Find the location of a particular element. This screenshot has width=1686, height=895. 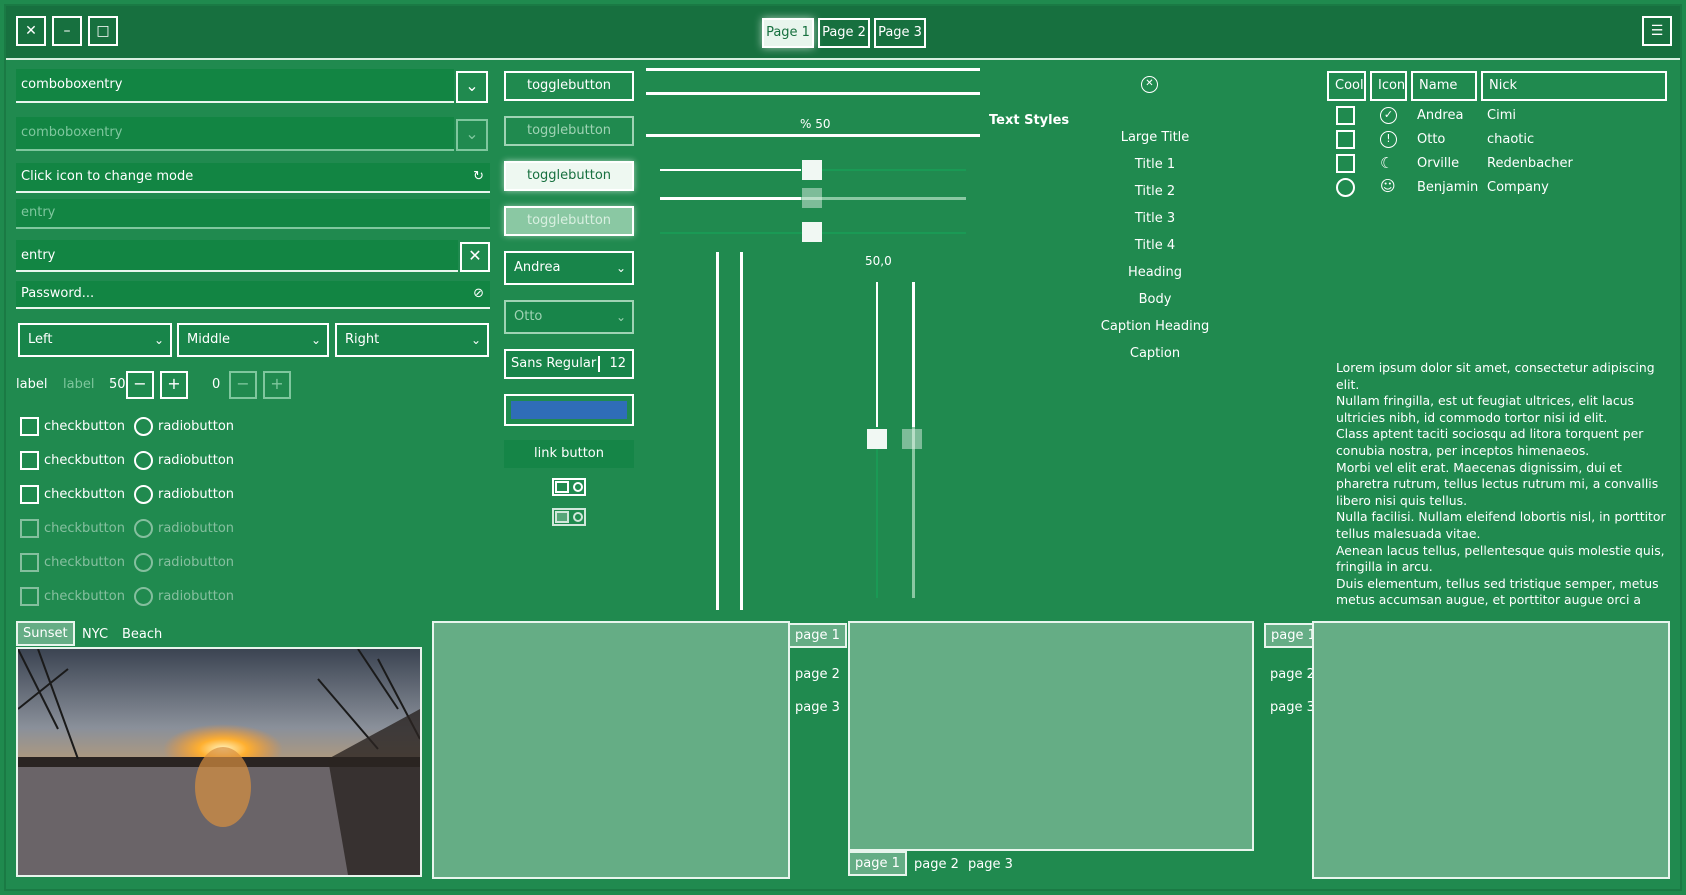

text-style-caption-heading: Caption Heading is located at coordinates (1155, 326).